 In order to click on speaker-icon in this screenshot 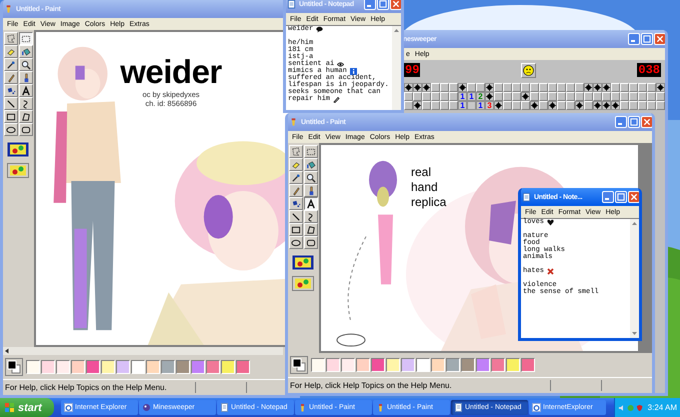, I will do `click(622, 408)`.